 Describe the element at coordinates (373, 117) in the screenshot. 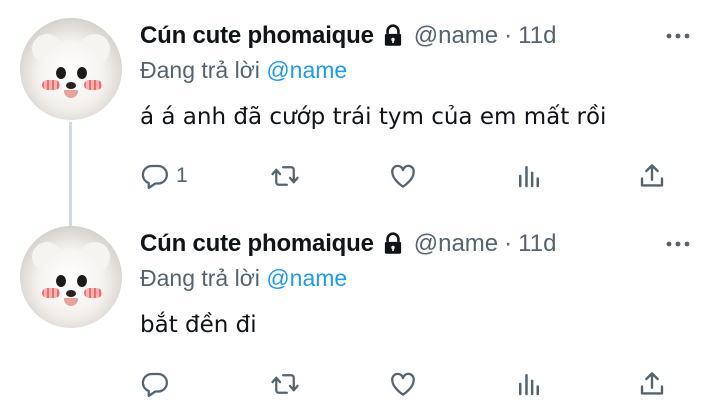

I see `tweet-text: á á anh đã cướp trái tym của em mất rồi` at that location.